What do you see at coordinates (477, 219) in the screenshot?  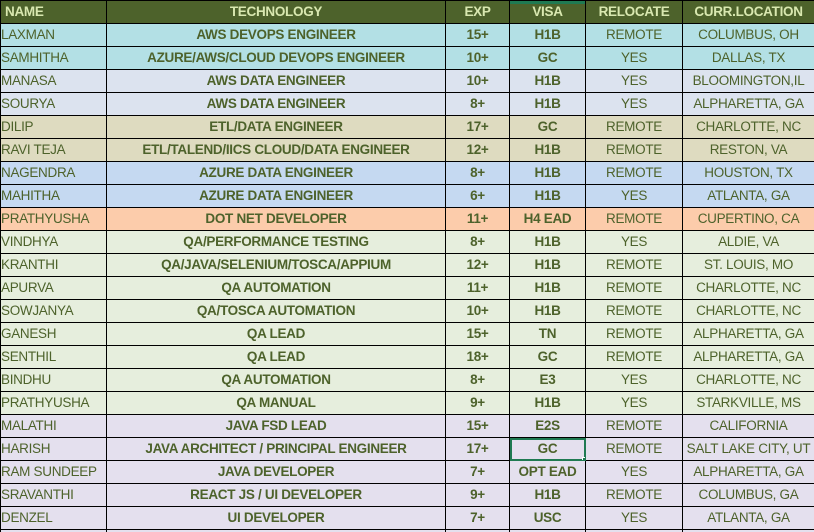 I see `cell-exp: 11+` at bounding box center [477, 219].